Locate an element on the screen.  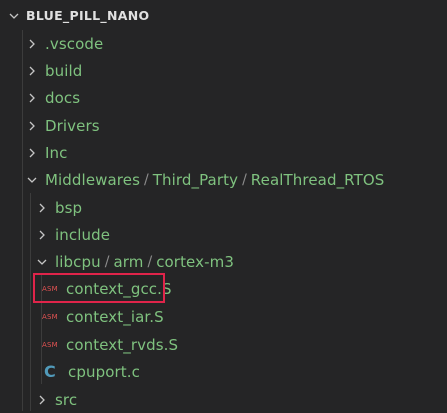
file-label: context_iar.S is located at coordinates (115, 316).